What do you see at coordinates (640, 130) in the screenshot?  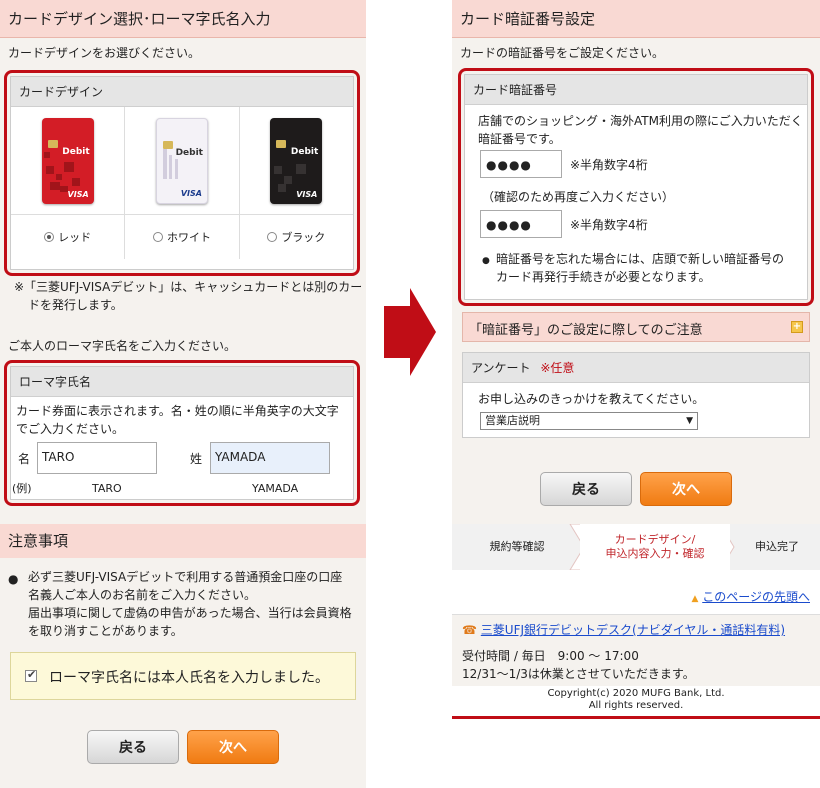 I see `pin-desc: 店舗でのショッピング・海外ATM利用の際にご入力いただく 暗証番号です。` at bounding box center [640, 130].